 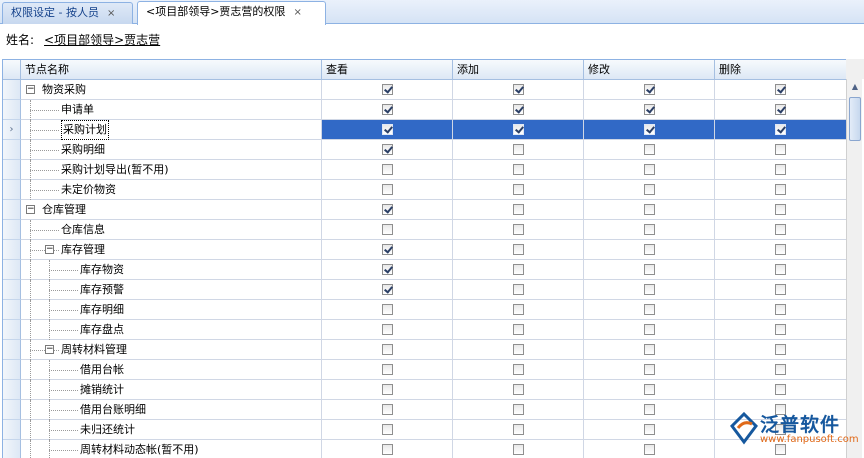 I want to click on table-row: 摊销统计, so click(x=424, y=390).